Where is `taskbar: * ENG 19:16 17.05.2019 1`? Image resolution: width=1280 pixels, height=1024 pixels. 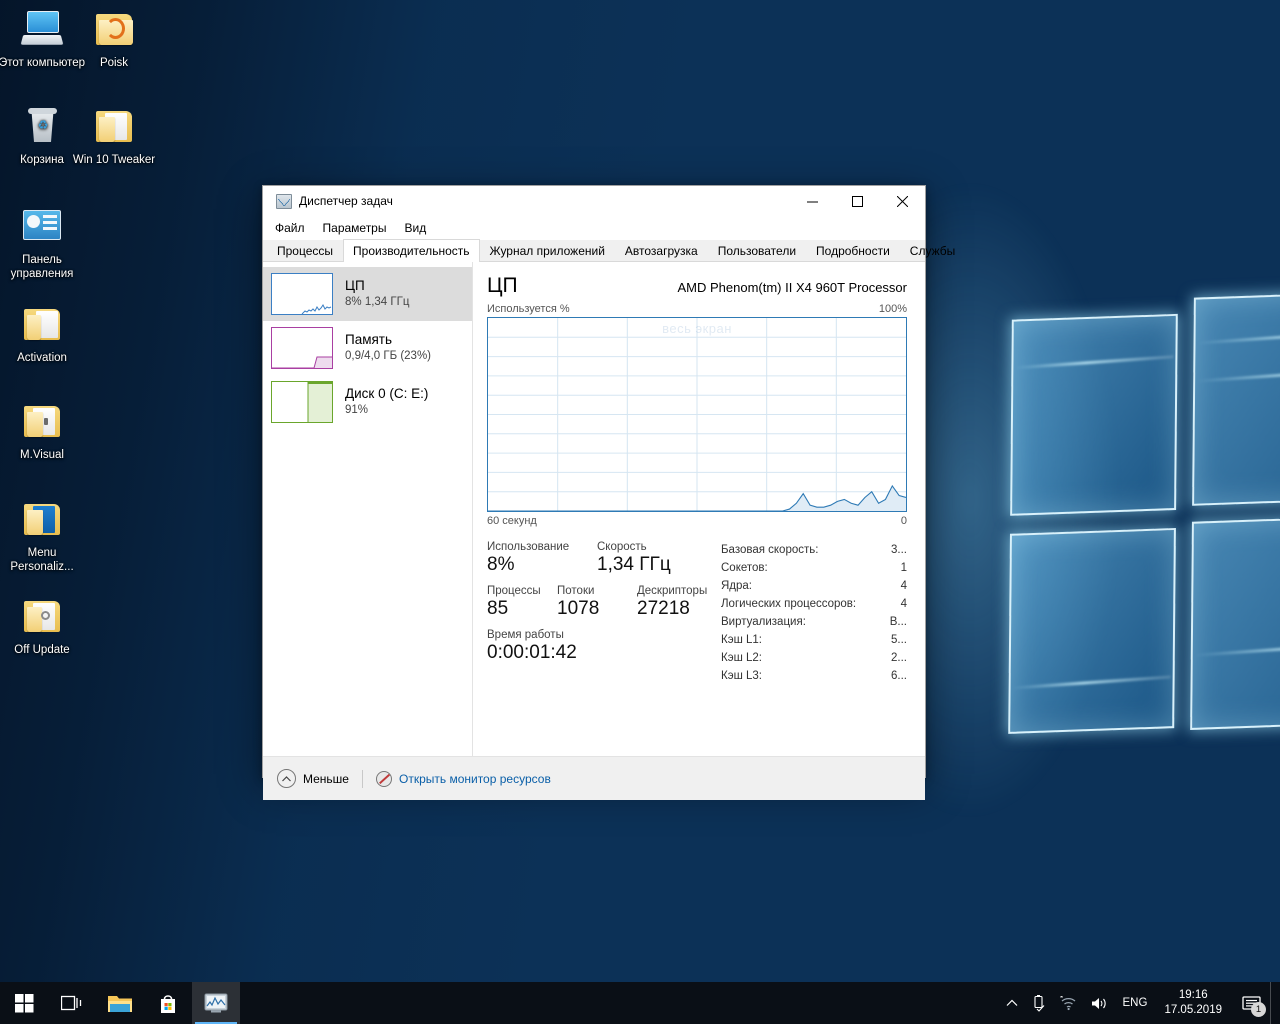 taskbar: * ENG 19:16 17.05.2019 1 is located at coordinates (640, 1003).